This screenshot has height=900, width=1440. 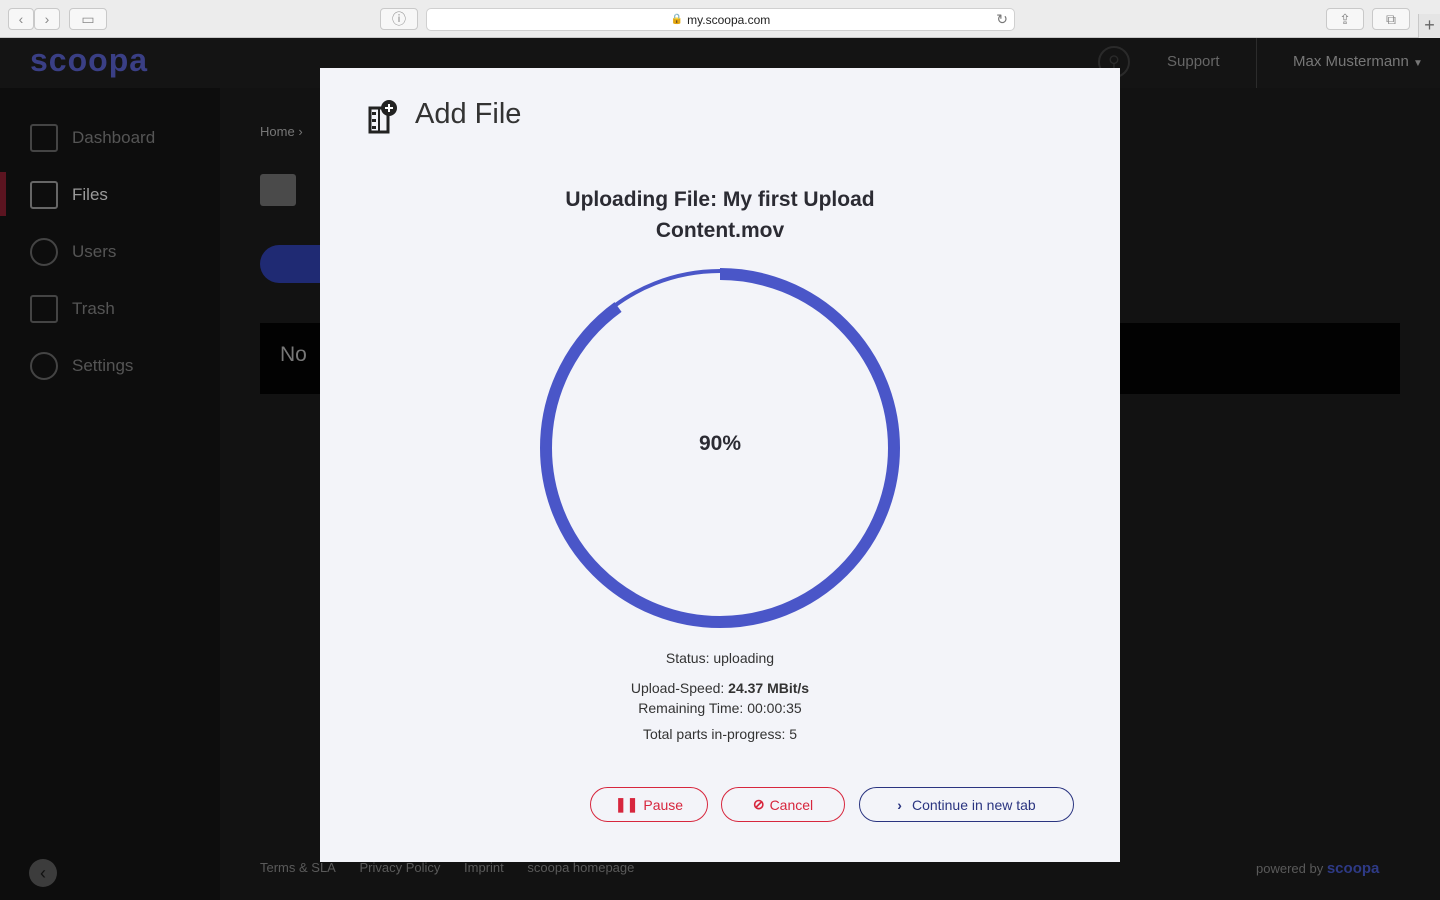 What do you see at coordinates (729, 19) in the screenshot?
I see `url-text: my.scoopa.com` at bounding box center [729, 19].